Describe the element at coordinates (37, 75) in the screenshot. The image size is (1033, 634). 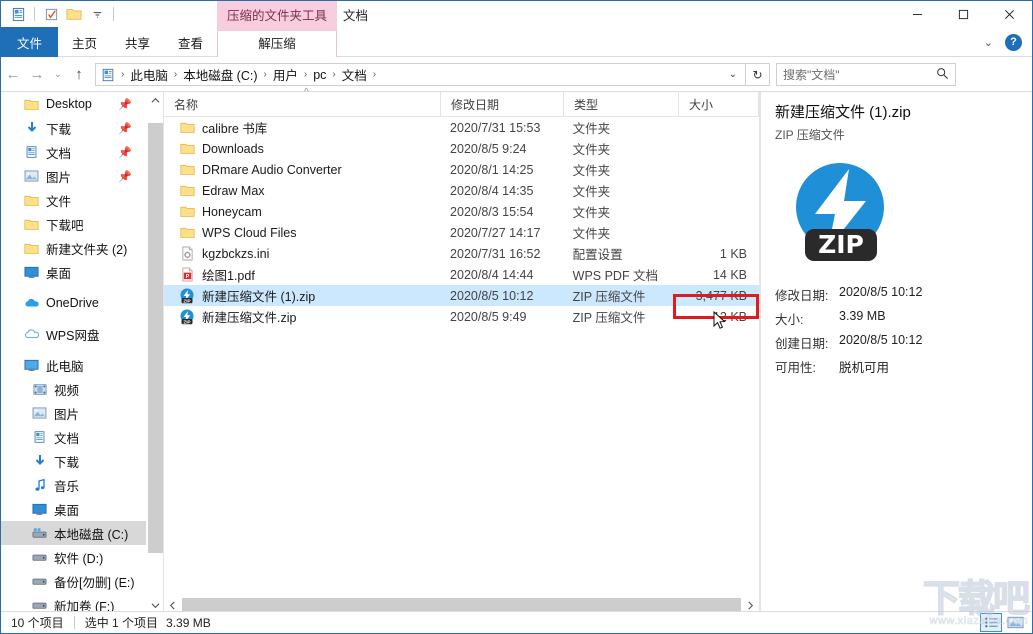
I see `forward-button: →` at that location.